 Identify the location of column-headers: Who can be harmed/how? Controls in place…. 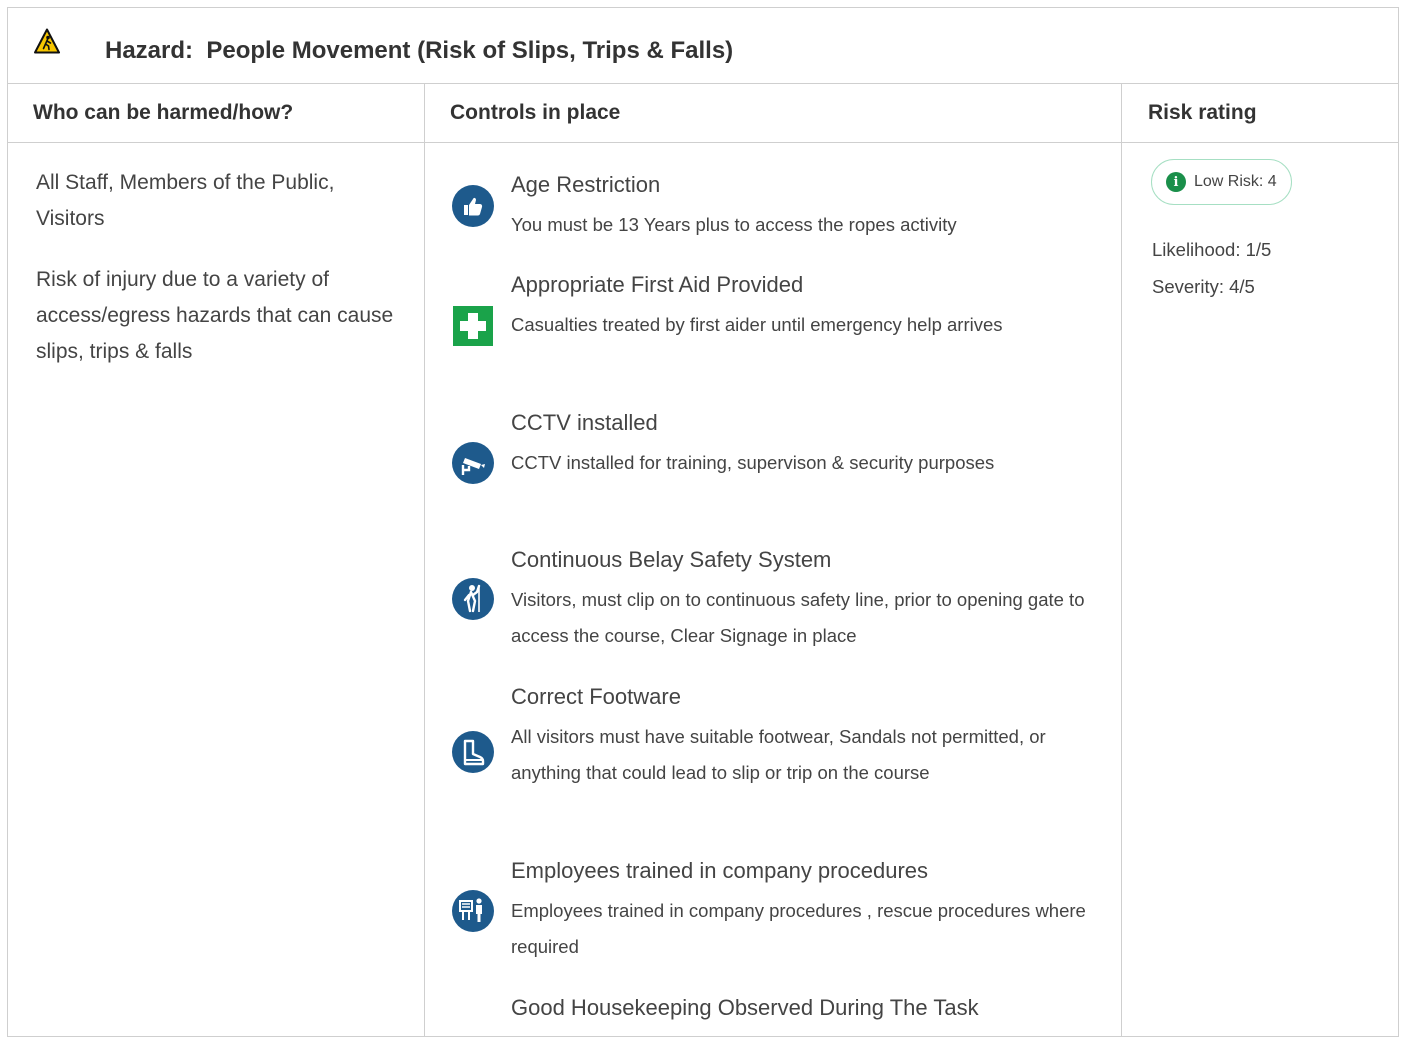
(703, 113).